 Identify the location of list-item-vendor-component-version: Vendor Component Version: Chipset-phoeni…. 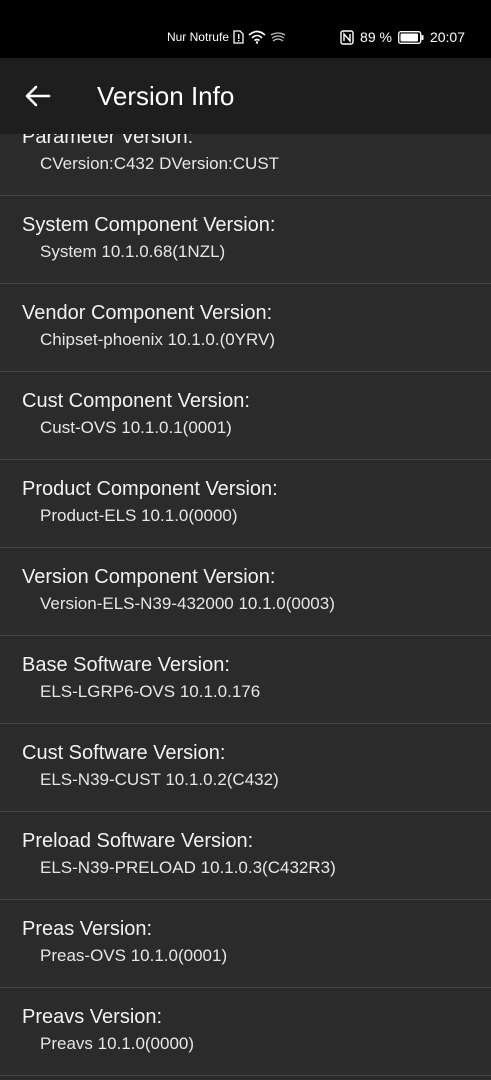
(245, 328).